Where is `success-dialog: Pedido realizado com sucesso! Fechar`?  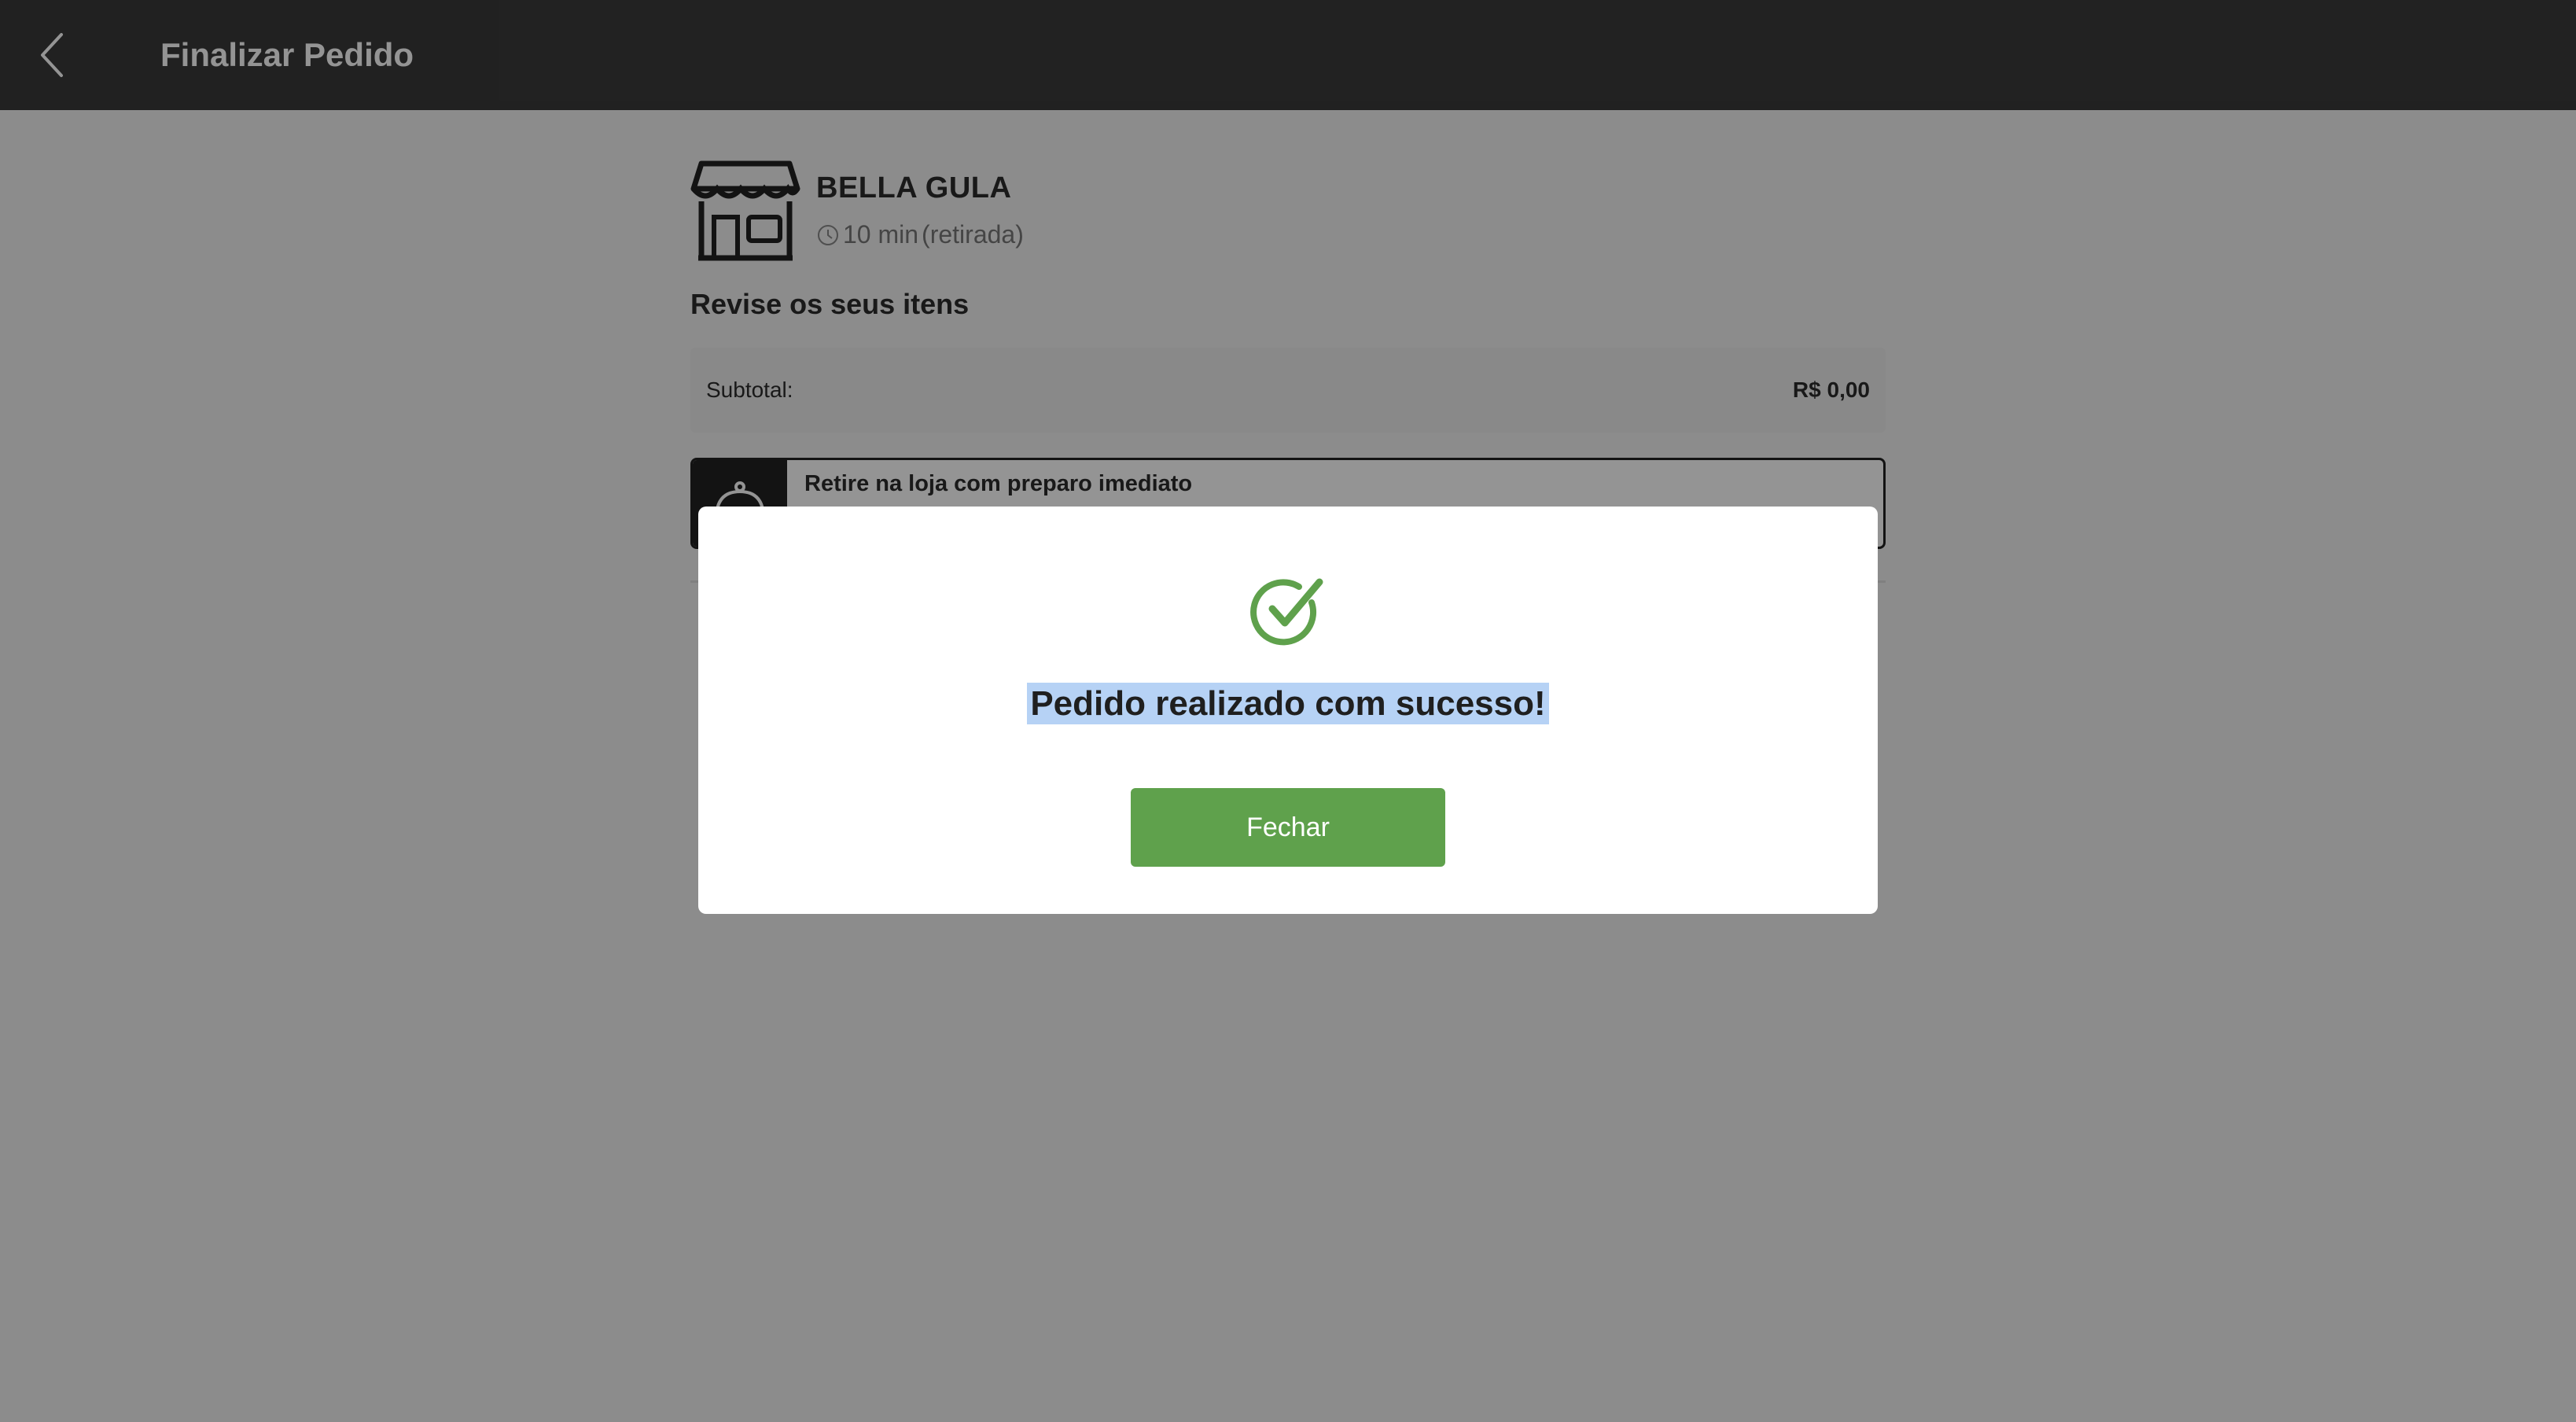 success-dialog: Pedido realizado com sucesso! Fechar is located at coordinates (1288, 710).